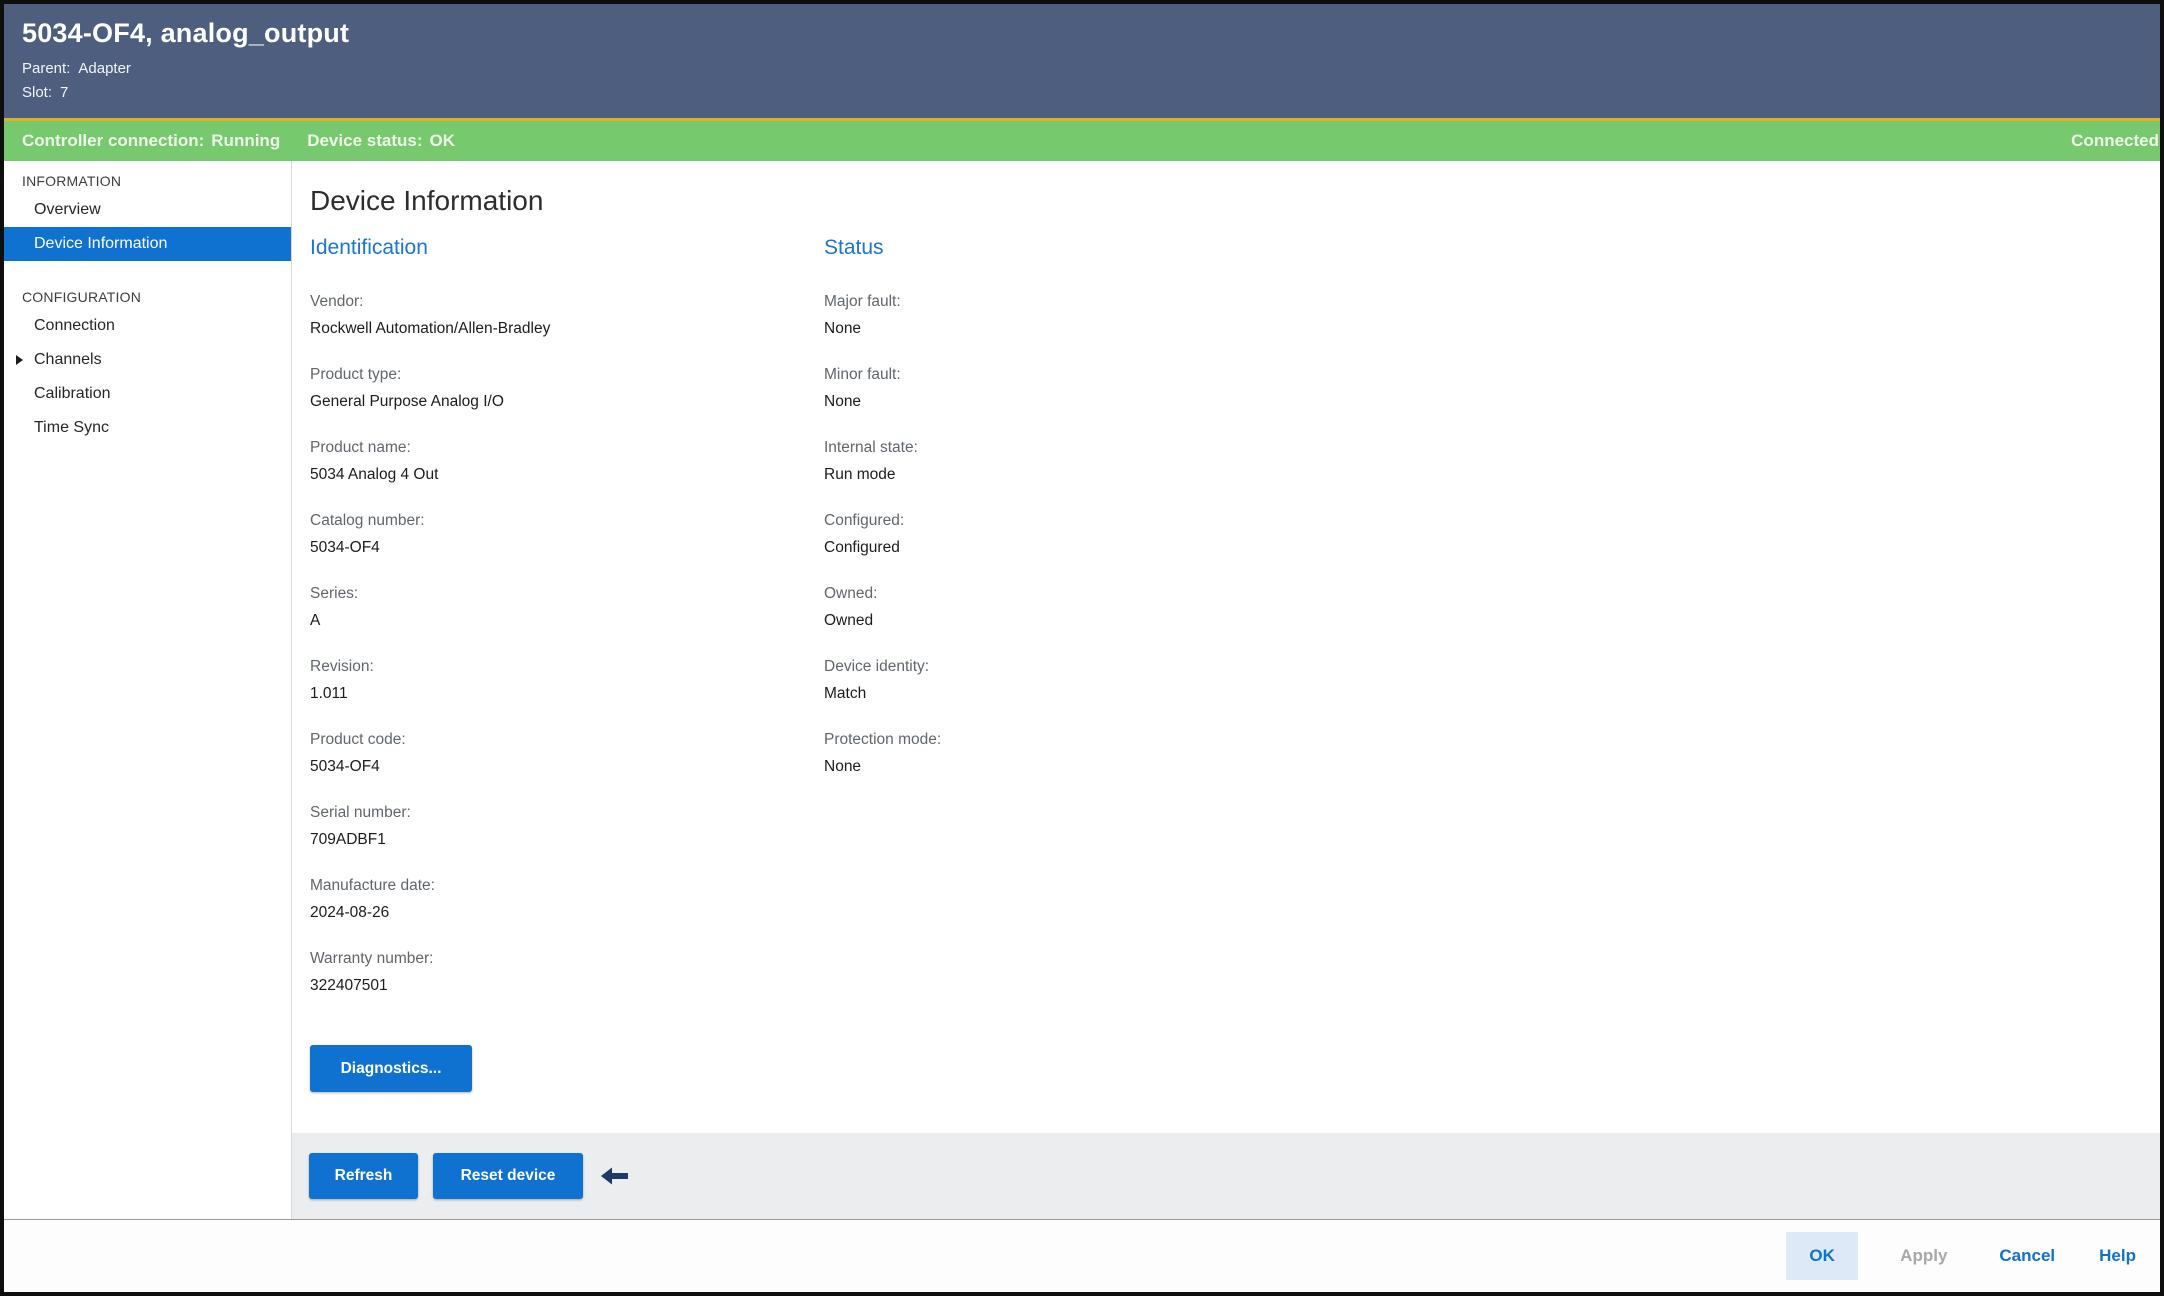 The image size is (2164, 1296). What do you see at coordinates (147, 428) in the screenshot?
I see `sidebar-item-time-sync: Time Sync` at bounding box center [147, 428].